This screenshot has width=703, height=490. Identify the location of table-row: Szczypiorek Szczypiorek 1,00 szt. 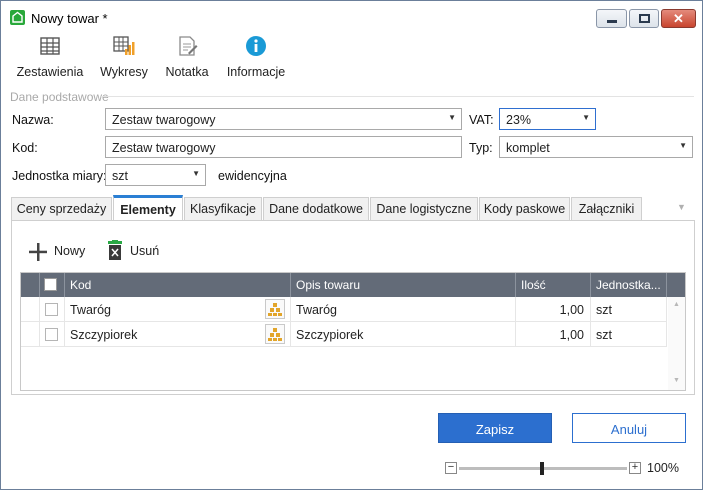
(344, 334).